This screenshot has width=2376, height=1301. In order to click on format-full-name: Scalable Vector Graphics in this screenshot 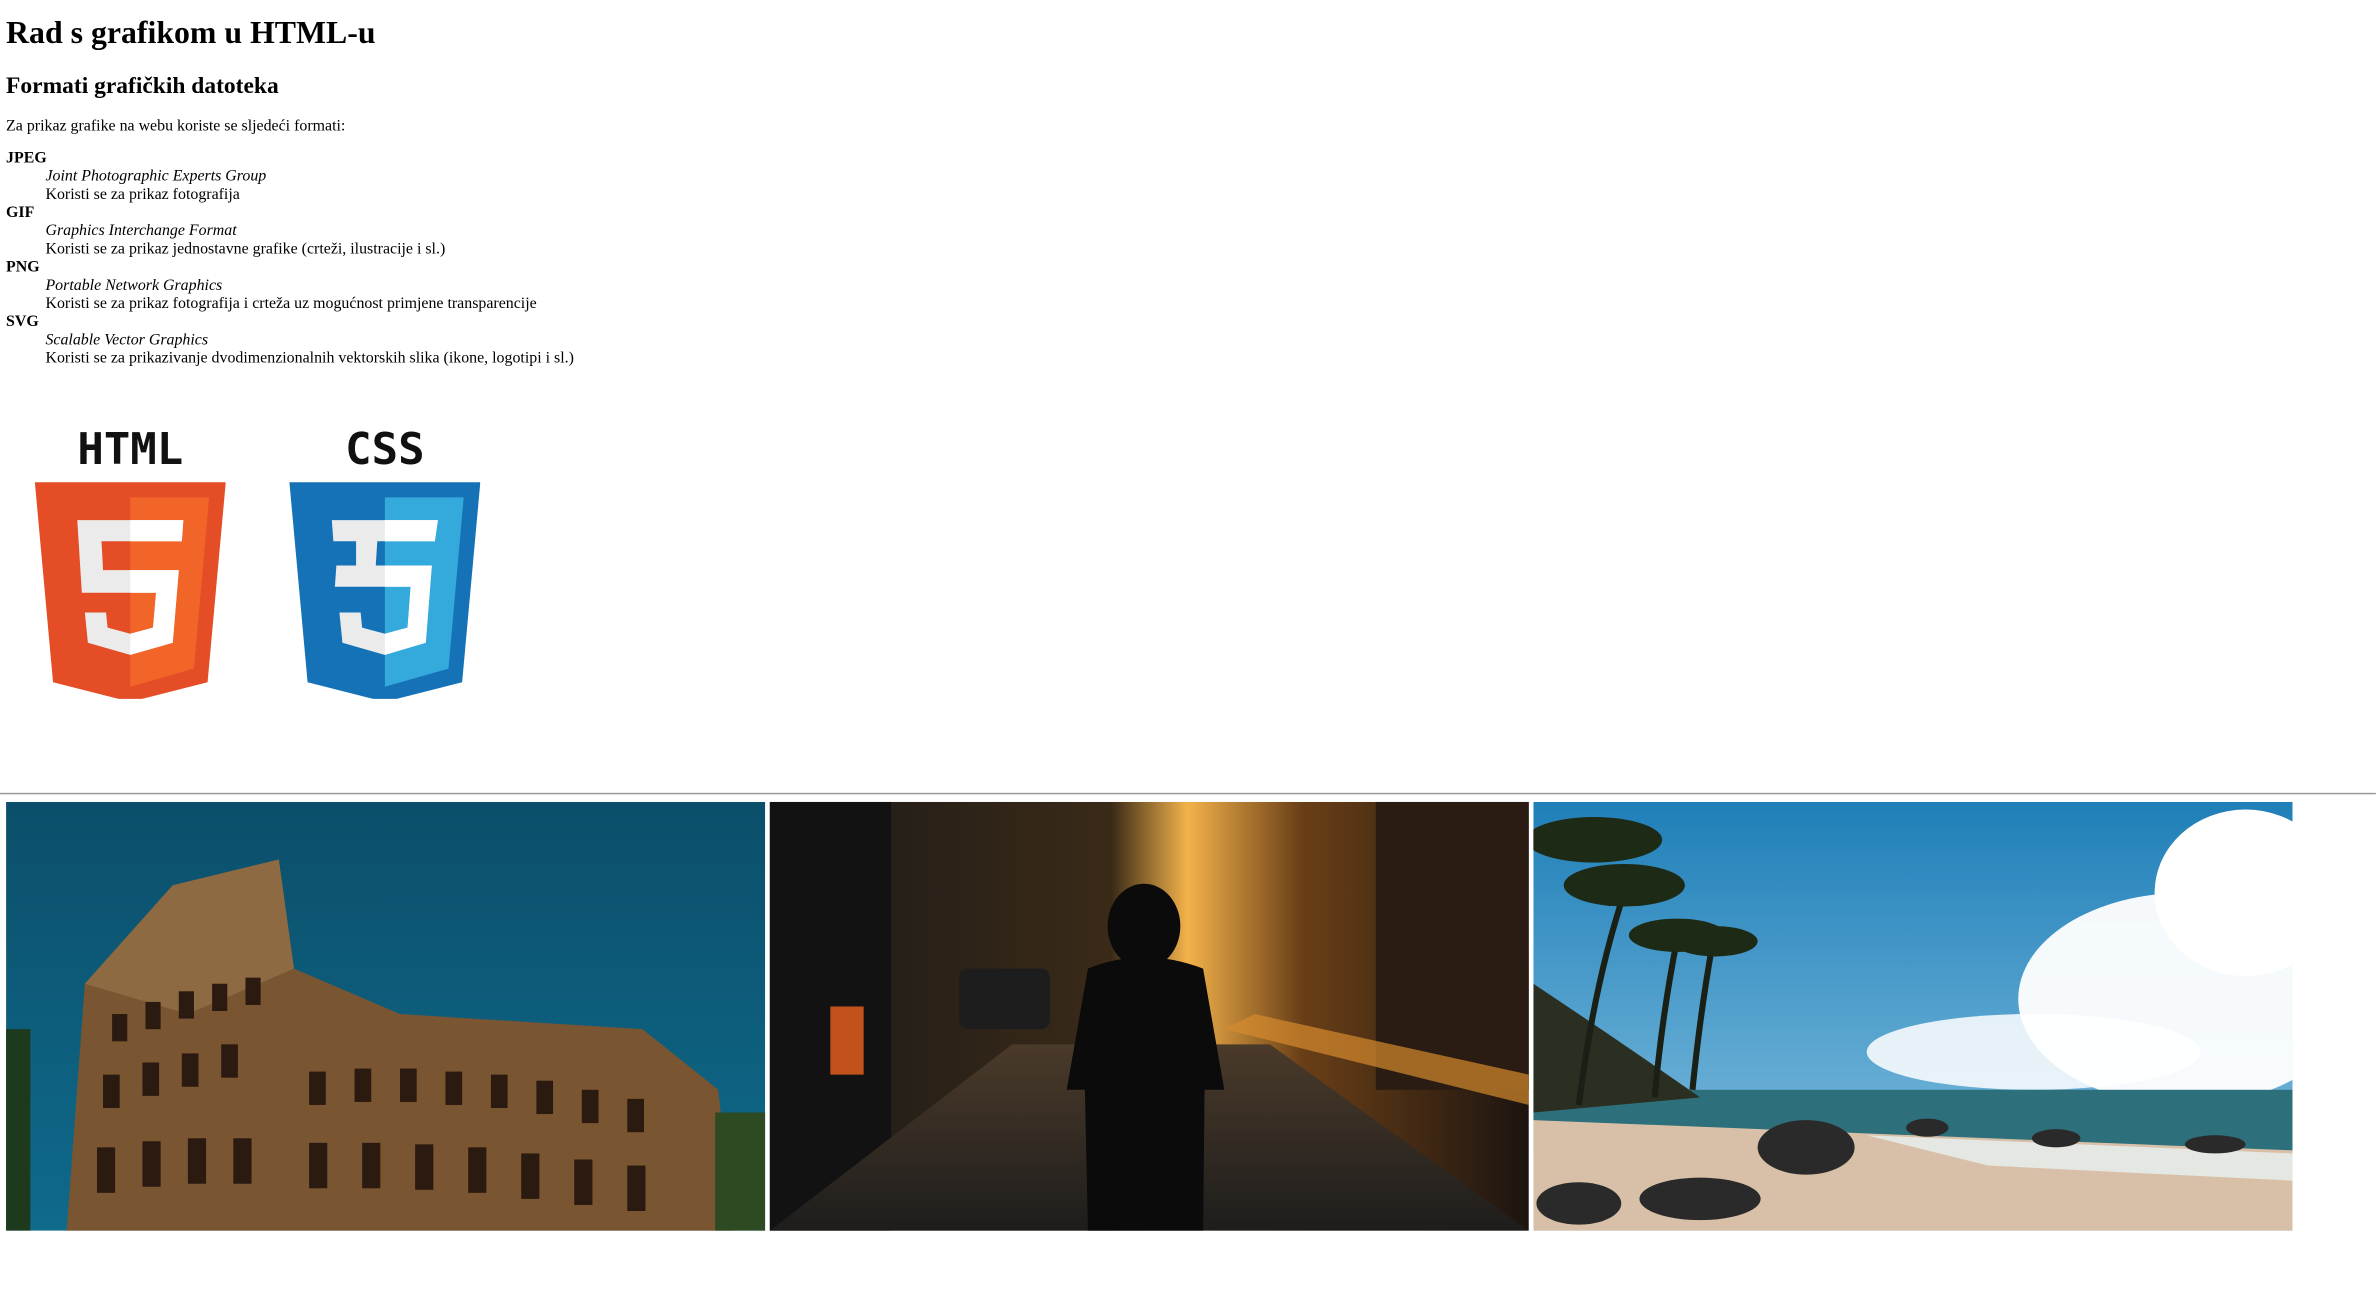, I will do `click(127, 340)`.